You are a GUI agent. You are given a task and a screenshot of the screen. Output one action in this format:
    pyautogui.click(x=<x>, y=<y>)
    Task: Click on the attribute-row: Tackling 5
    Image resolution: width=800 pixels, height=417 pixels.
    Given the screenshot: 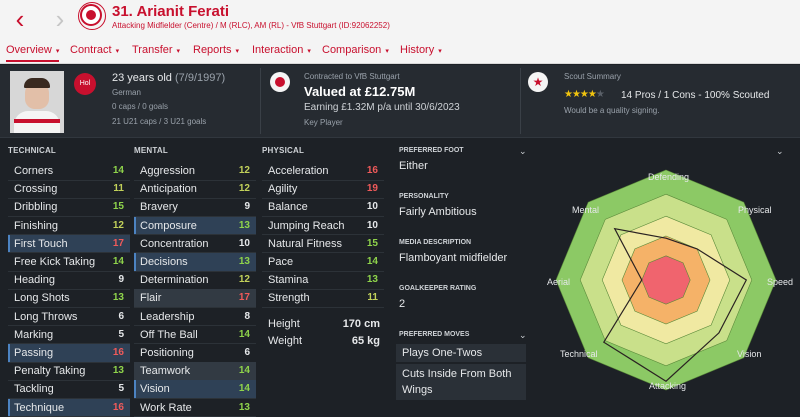 What is the action you would take?
    pyautogui.click(x=69, y=389)
    